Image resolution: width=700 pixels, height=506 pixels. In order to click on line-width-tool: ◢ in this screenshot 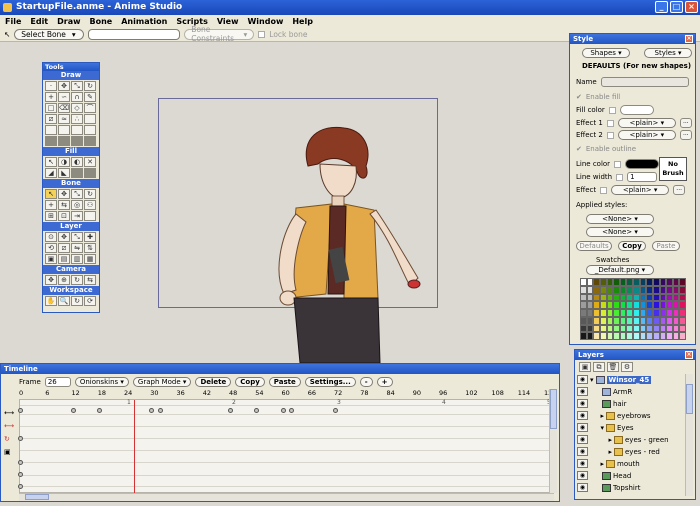, I will do `click(51, 173)`.